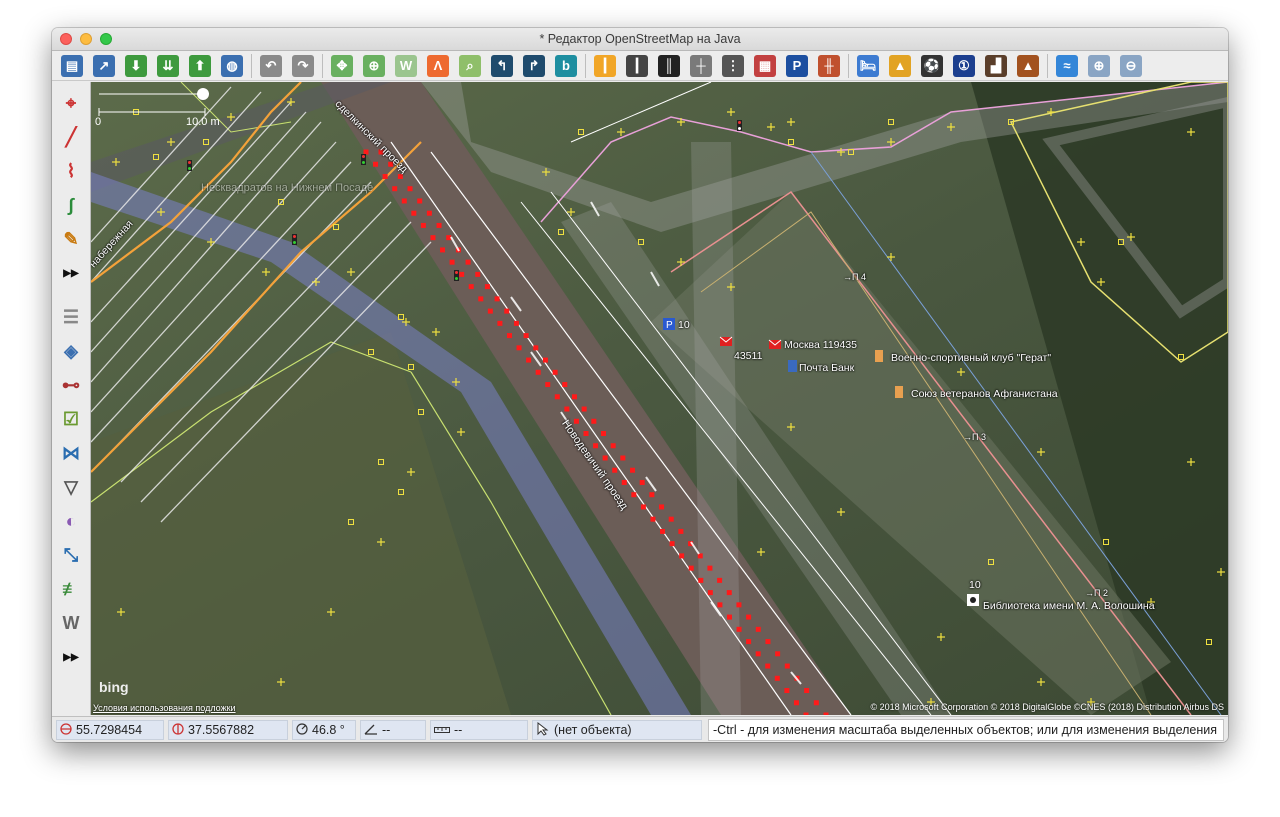  Describe the element at coordinates (534, 66) in the screenshot. I see `turn-right-button: ↱` at that location.